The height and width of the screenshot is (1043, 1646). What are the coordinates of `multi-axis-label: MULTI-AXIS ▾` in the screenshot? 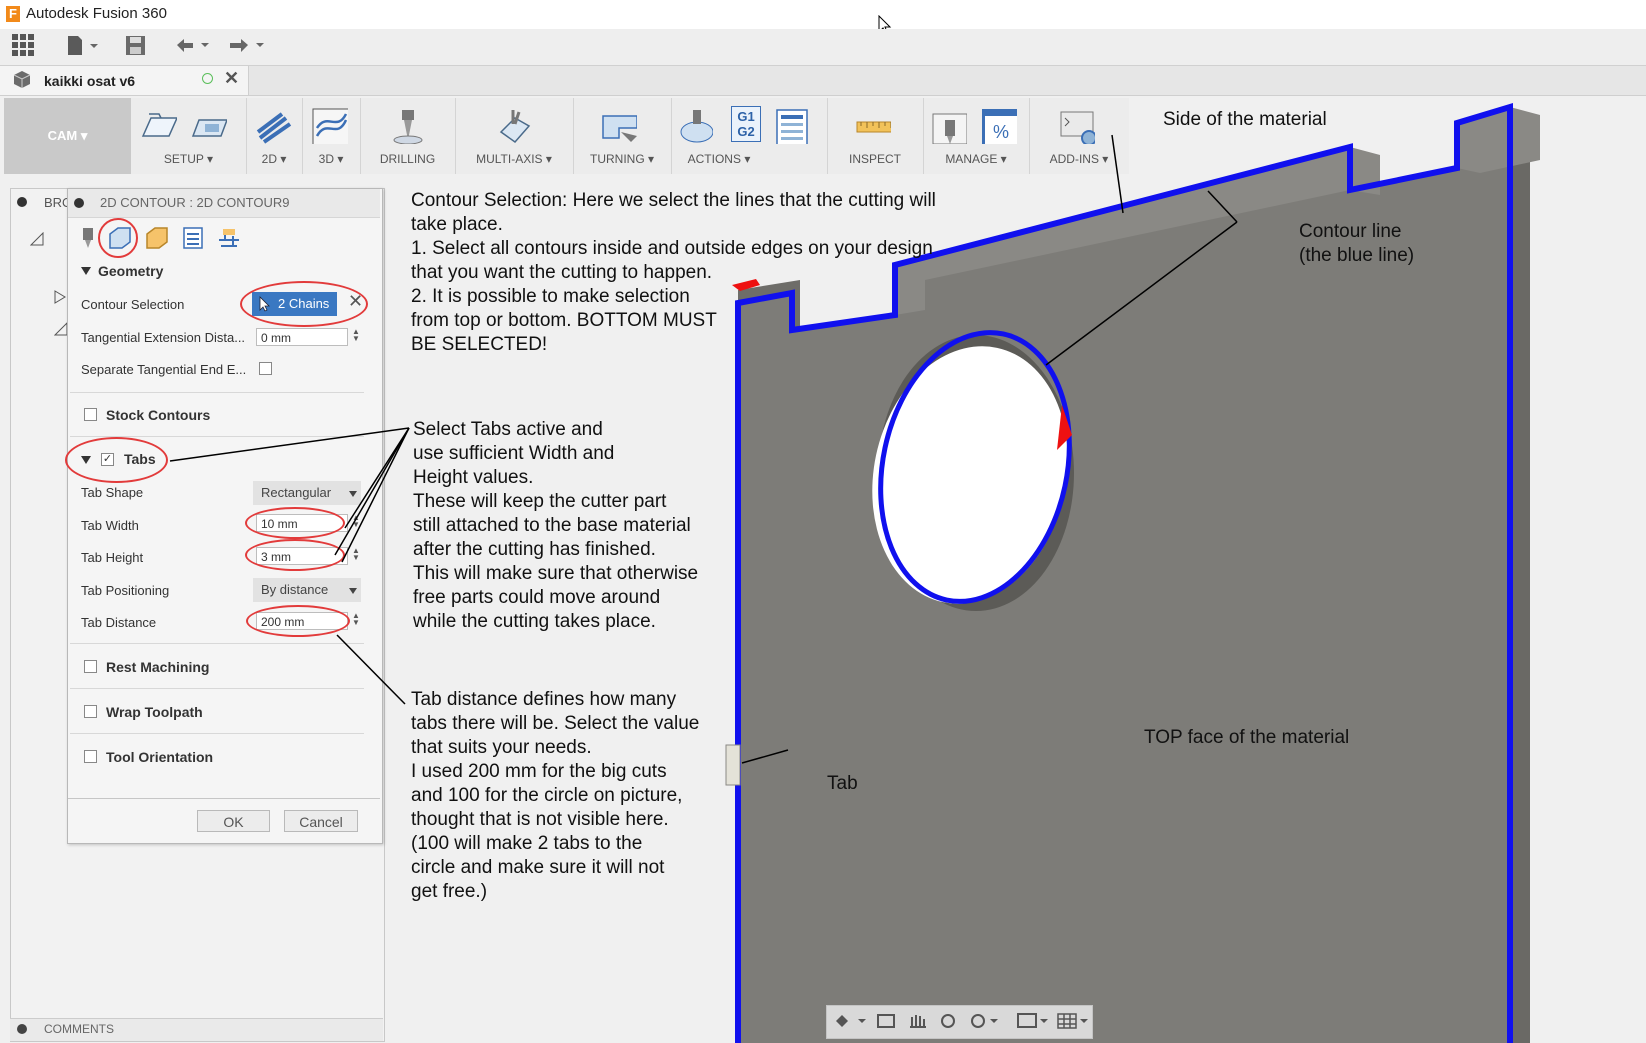 It's located at (514, 159).